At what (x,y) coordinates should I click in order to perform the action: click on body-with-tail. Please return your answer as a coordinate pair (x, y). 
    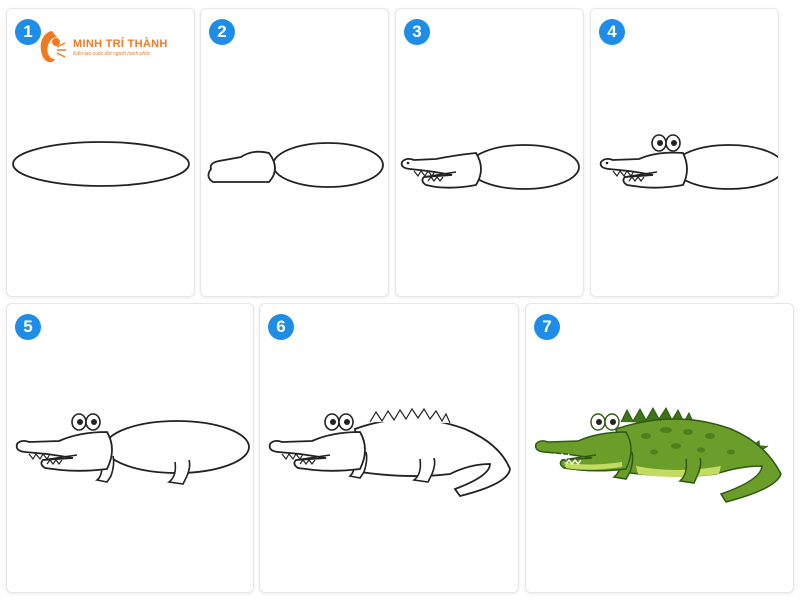
    Looking at the image, I should click on (432, 452).